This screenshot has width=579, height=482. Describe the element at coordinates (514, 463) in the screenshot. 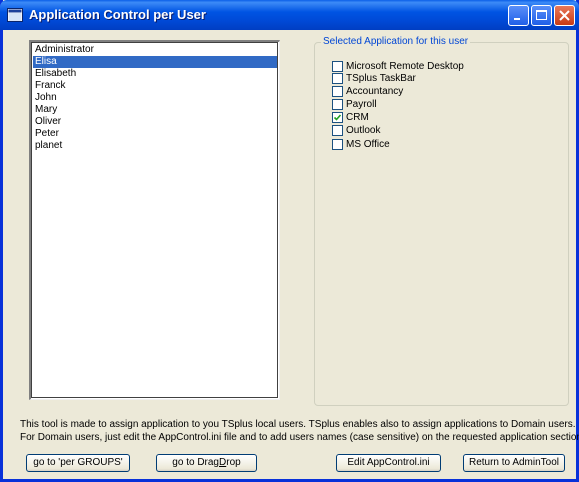

I see `return-to-admintool-button: Return to AdminTool` at that location.